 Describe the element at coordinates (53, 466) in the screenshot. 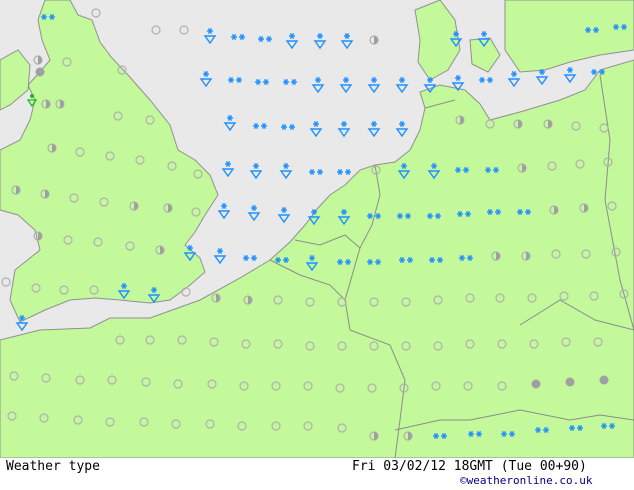

I see `legend-title: Weather type` at that location.